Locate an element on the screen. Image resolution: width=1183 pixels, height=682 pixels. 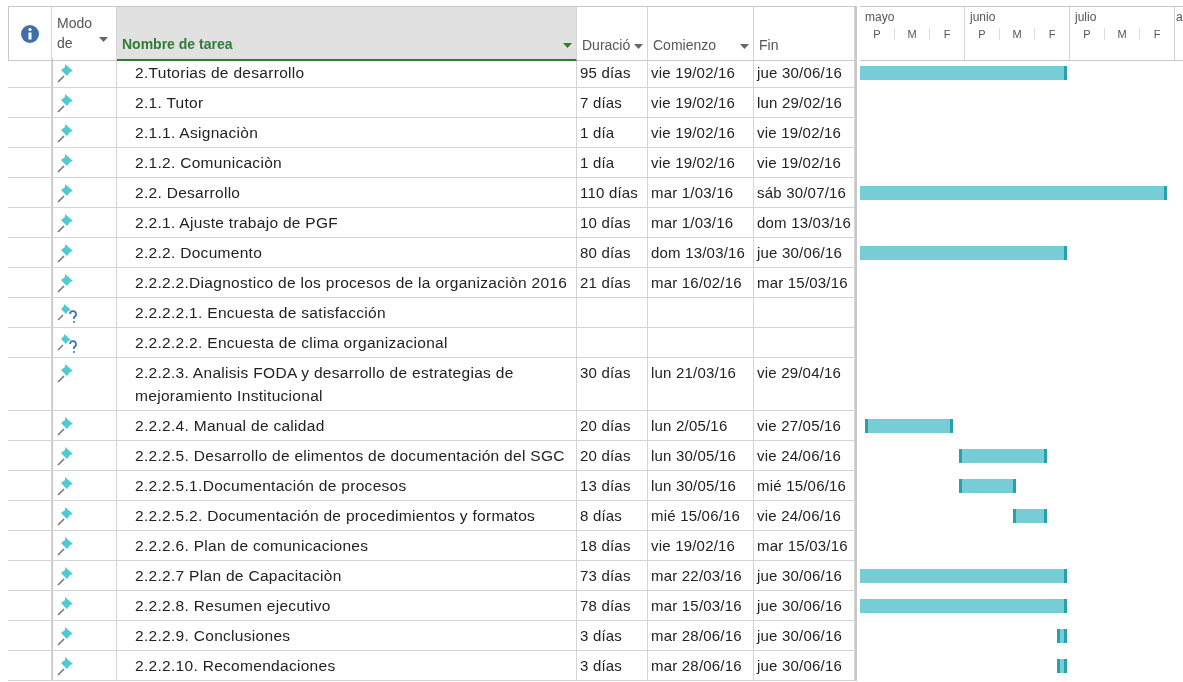
duration-cell: 80 días is located at coordinates (612, 253).